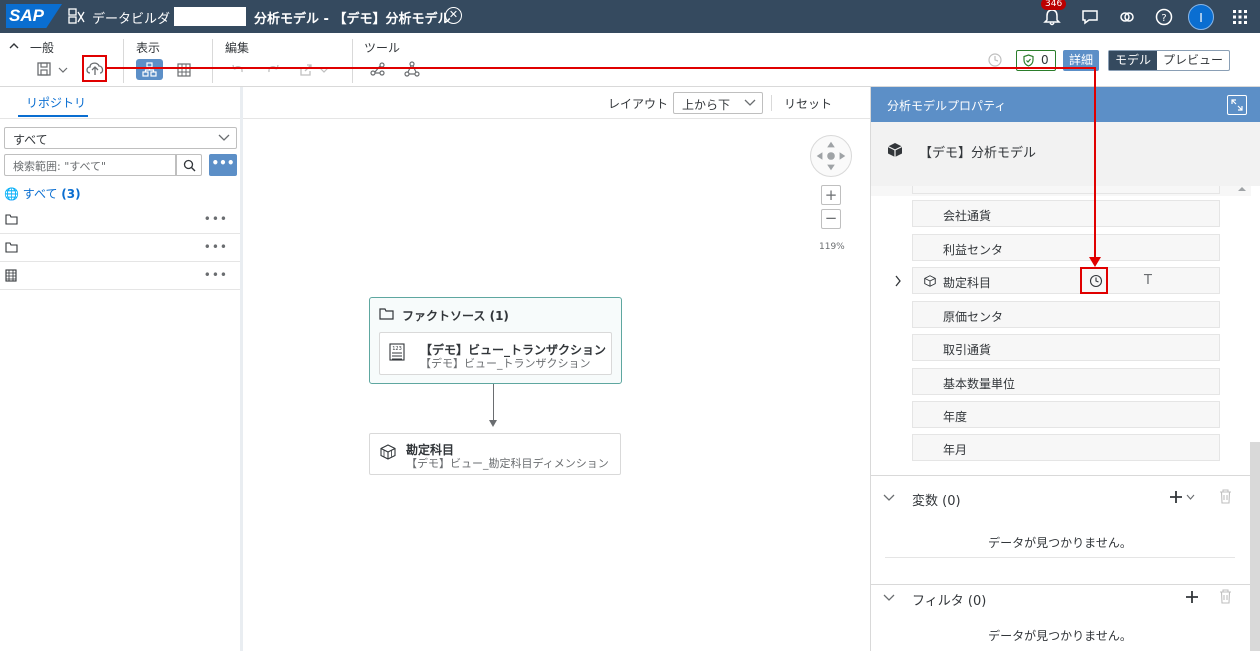 The height and width of the screenshot is (651, 1260). What do you see at coordinates (76, 16) in the screenshot?
I see `data-builder-icon` at bounding box center [76, 16].